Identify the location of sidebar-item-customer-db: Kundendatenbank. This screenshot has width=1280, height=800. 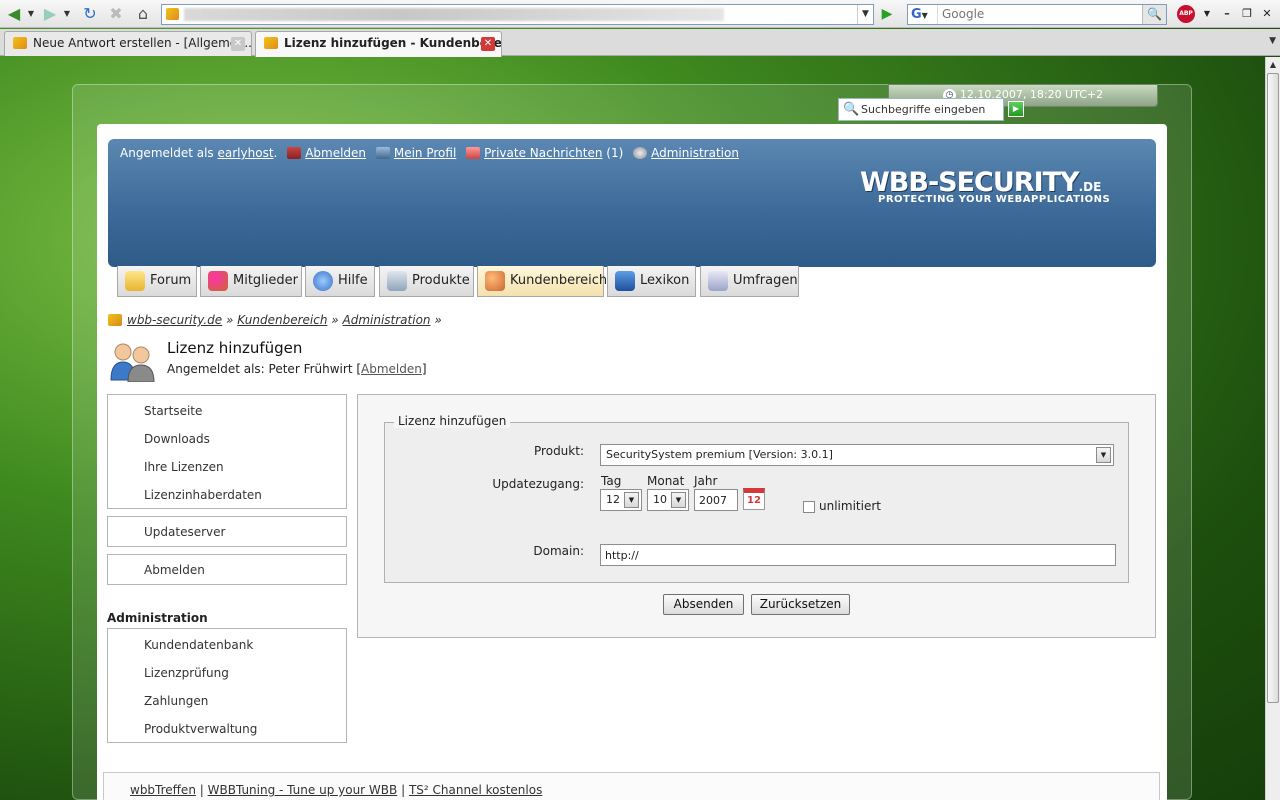
(227, 645).